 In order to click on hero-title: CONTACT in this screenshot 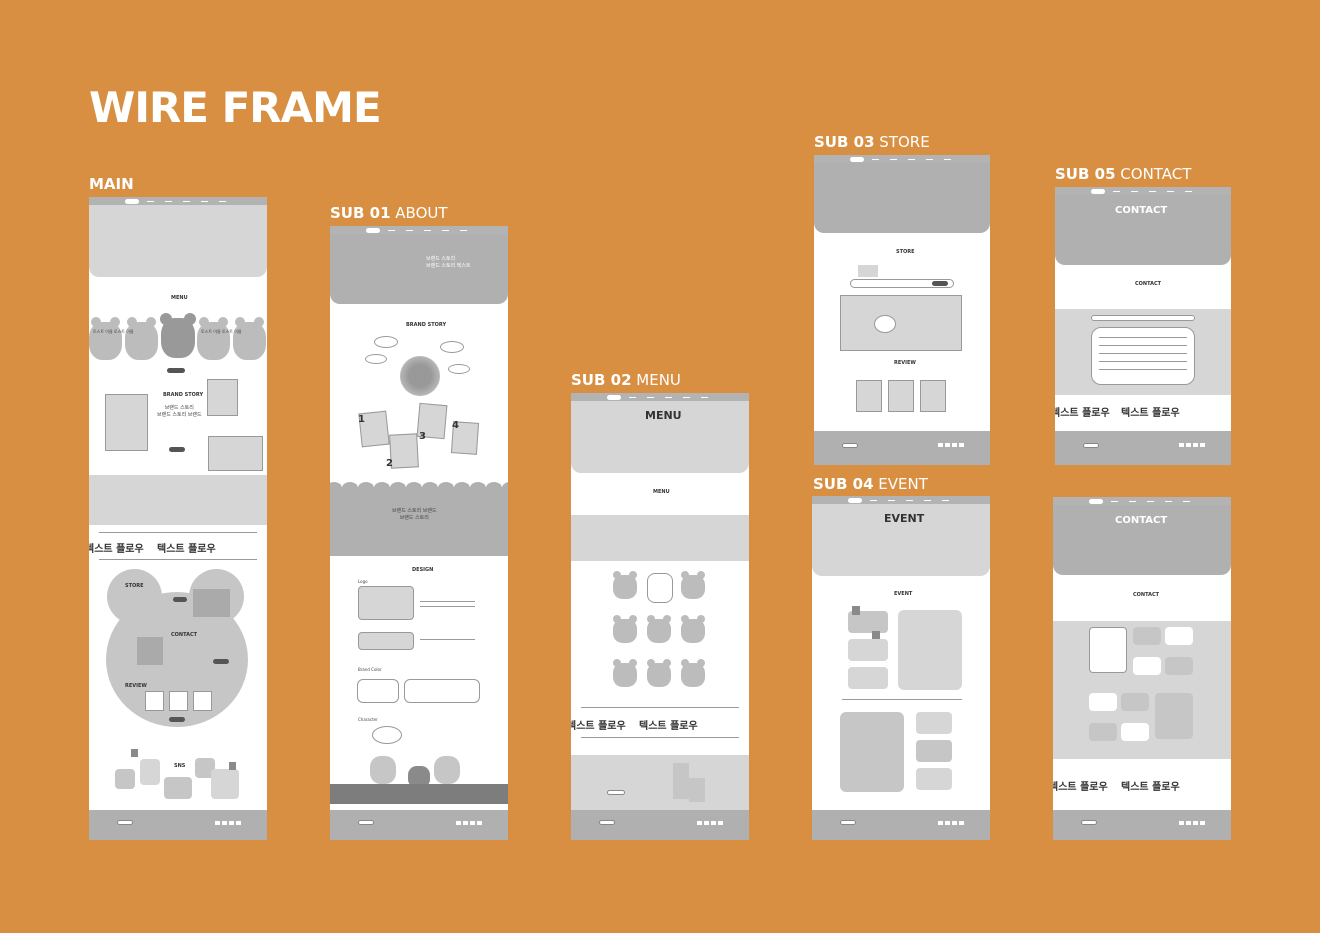, I will do `click(1141, 520)`.